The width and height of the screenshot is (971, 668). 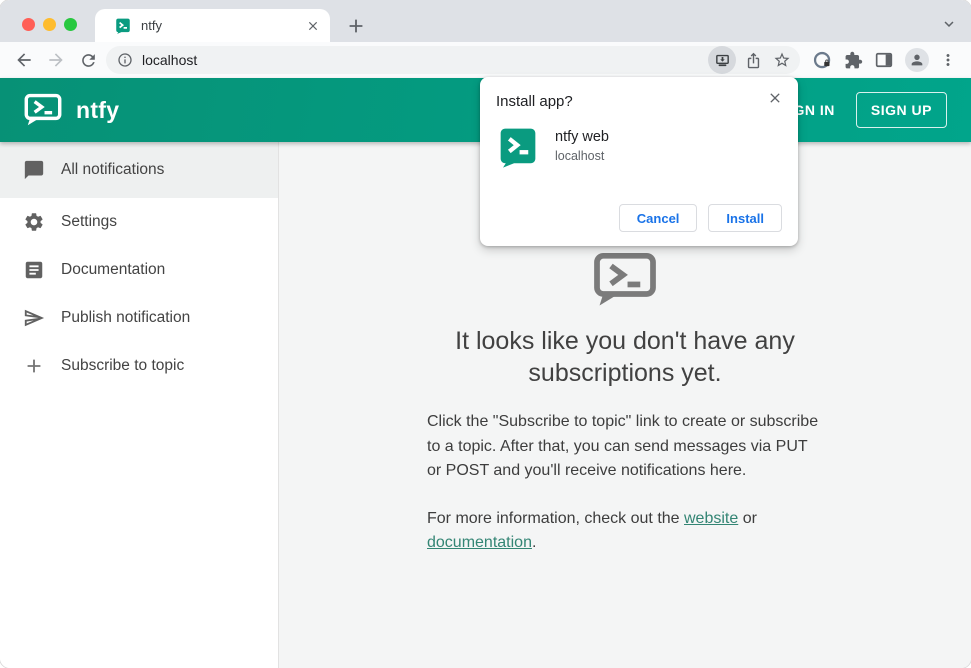 What do you see at coordinates (151, 25) in the screenshot?
I see `tab-title: ntfy` at bounding box center [151, 25].